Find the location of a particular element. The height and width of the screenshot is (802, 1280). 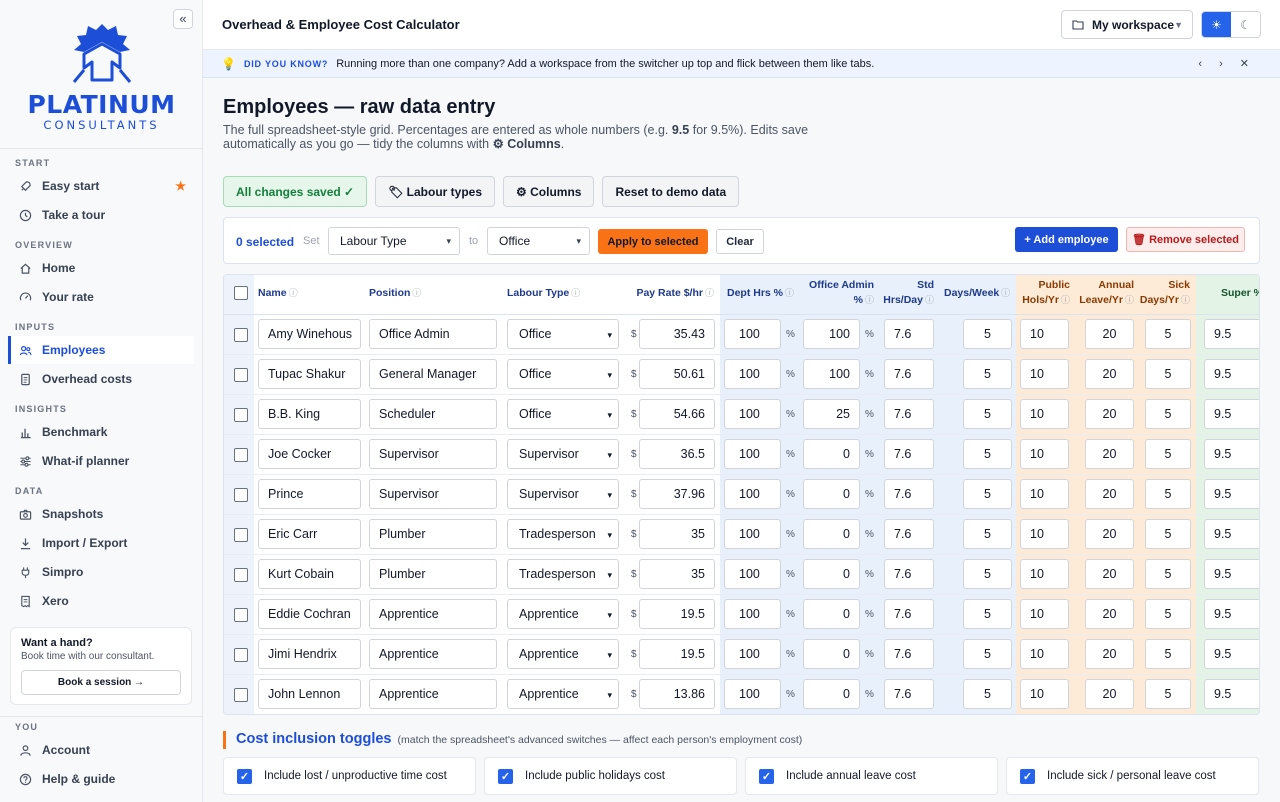

name-input: Joe Cocker is located at coordinates (309, 454).